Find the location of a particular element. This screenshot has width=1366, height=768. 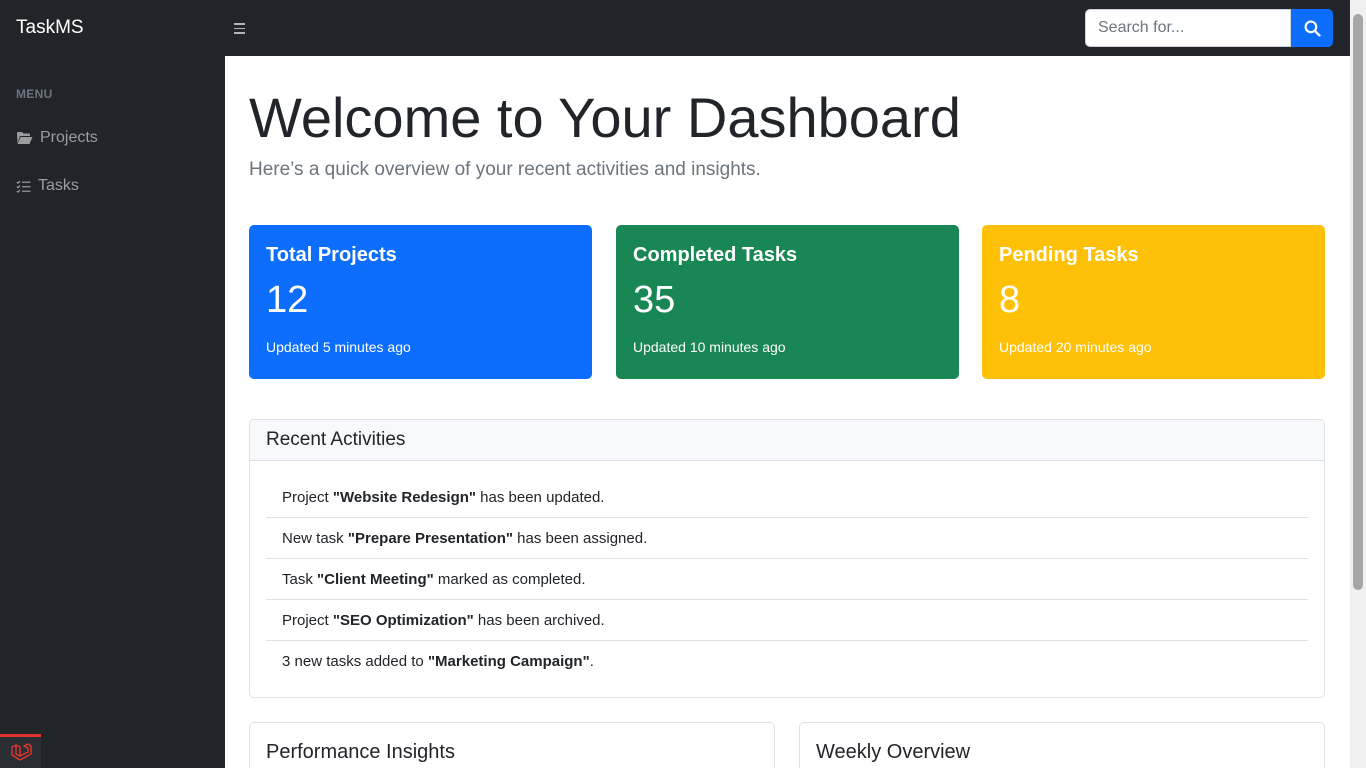

top-navbar: TaskMS is located at coordinates (675, 28).